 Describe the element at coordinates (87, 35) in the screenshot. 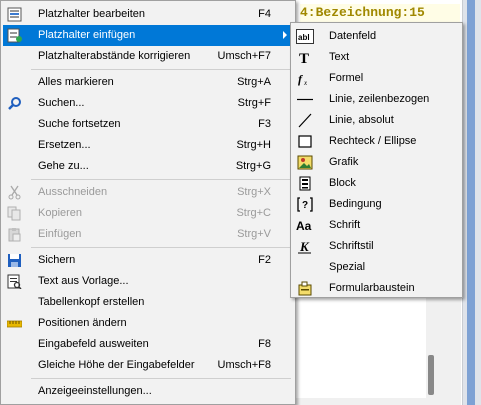

I see `menu-label: Platzhalter einfügen` at that location.